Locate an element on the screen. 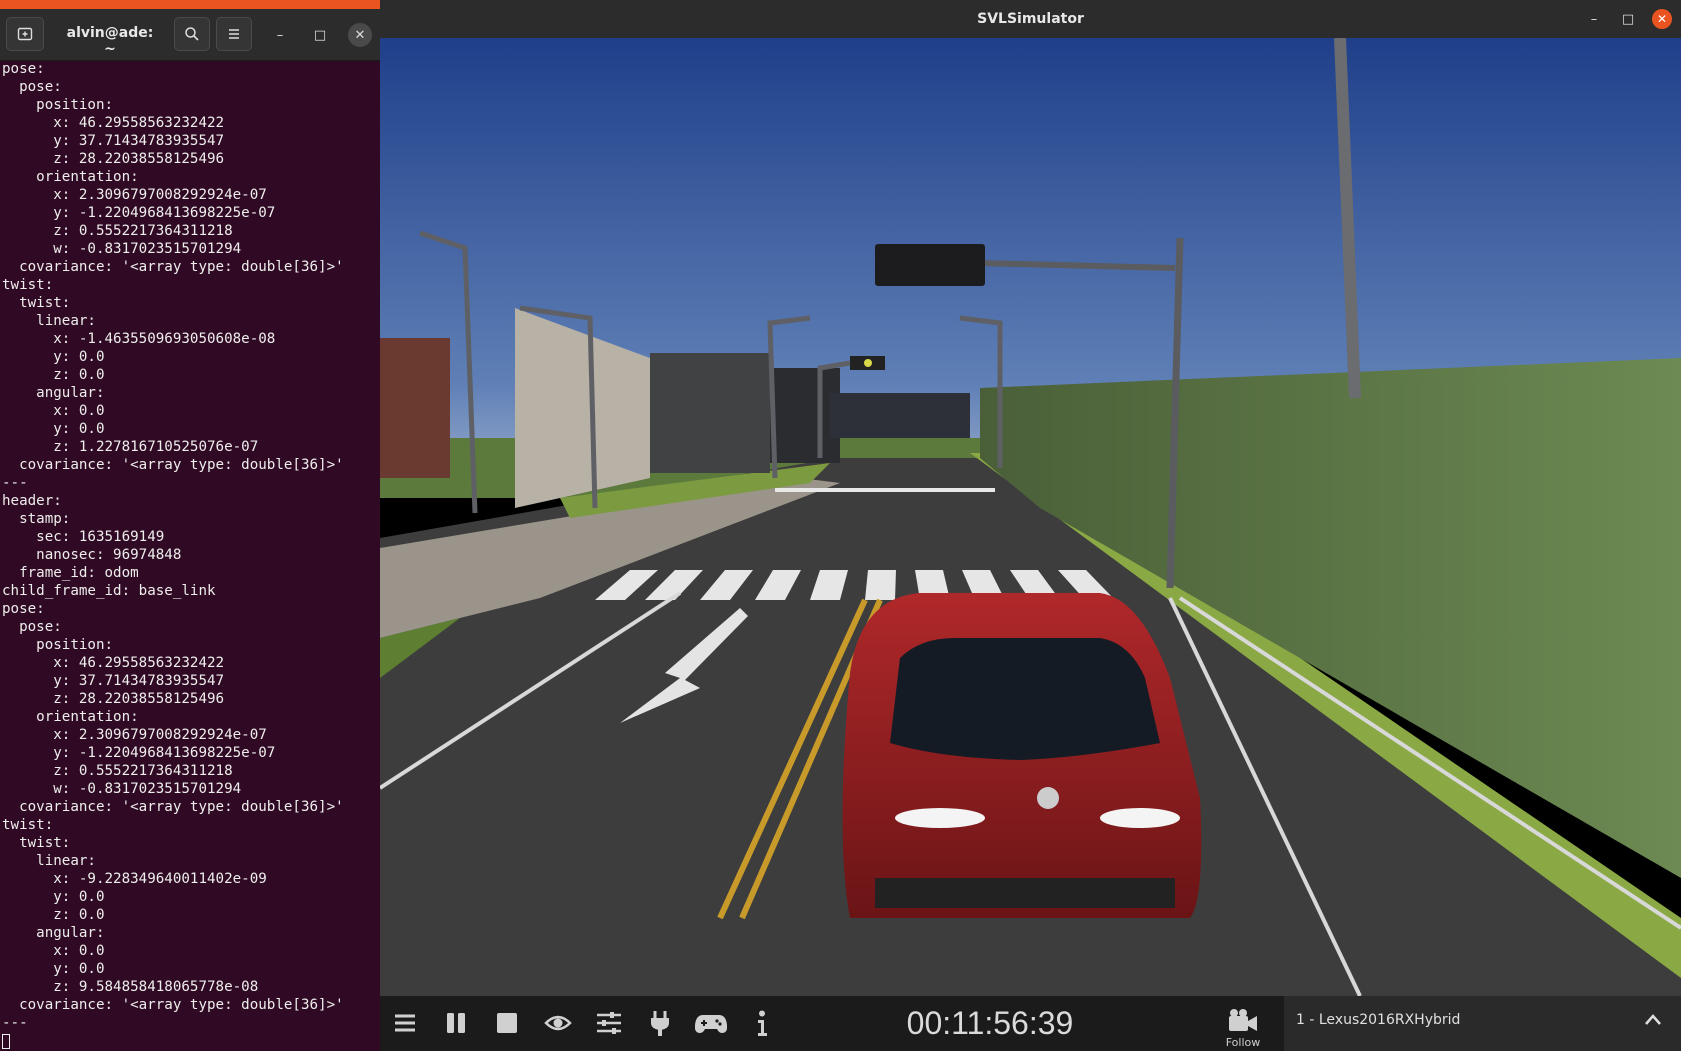 Image resolution: width=1681 pixels, height=1051 pixels. terminal-menu-button is located at coordinates (234, 34).